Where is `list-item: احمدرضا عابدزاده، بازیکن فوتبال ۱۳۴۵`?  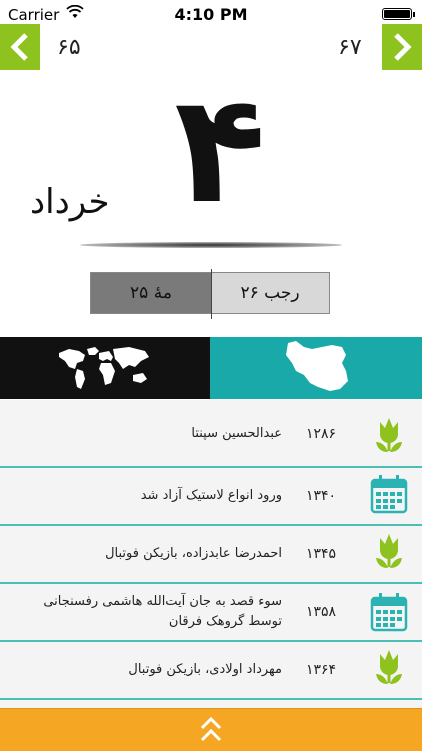
list-item: احمدرضا عابدزاده، بازیکن فوتبال ۱۳۴۵ is located at coordinates (211, 555).